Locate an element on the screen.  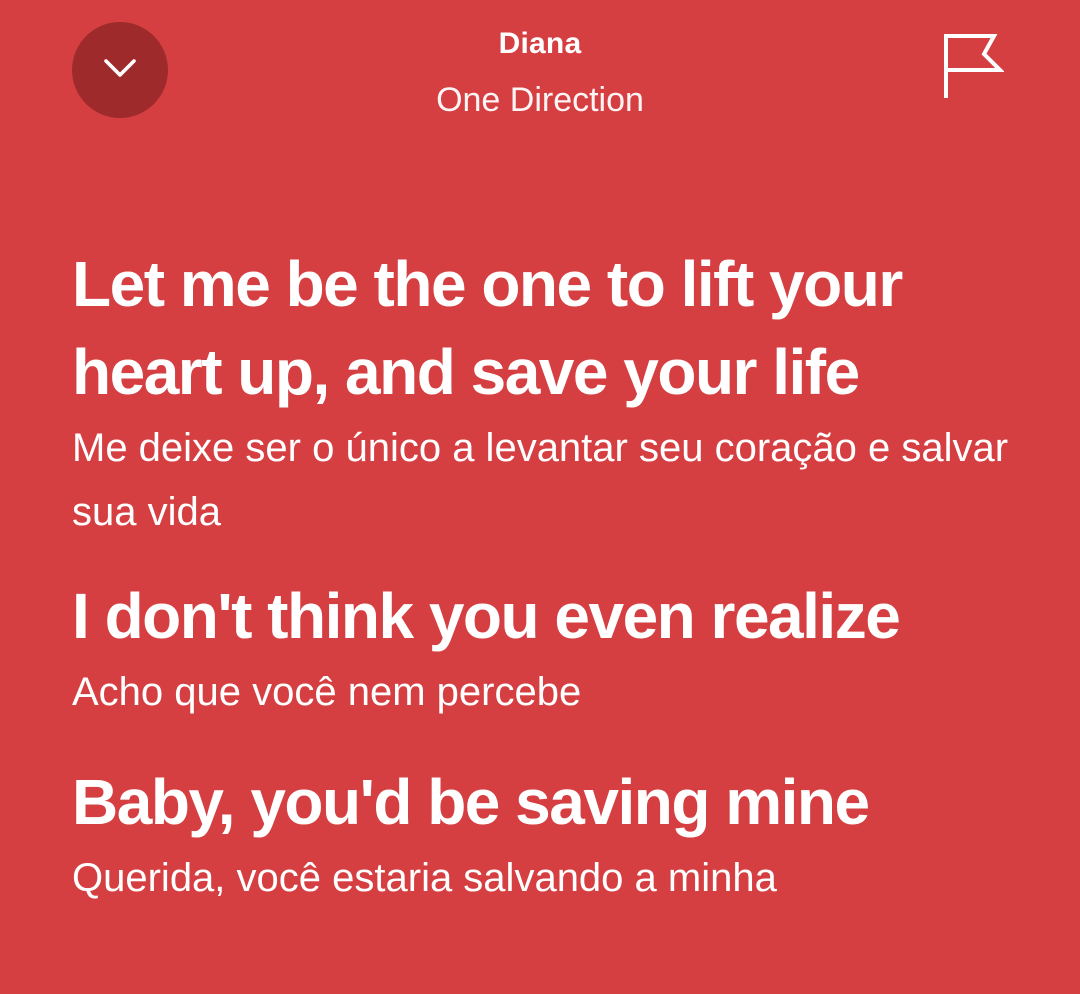
collapse-button is located at coordinates (120, 70).